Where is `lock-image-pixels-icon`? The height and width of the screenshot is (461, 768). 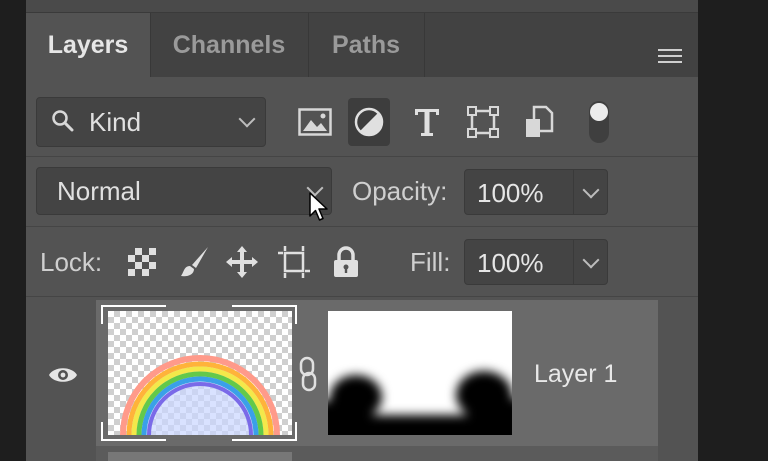
lock-image-pixels-icon is located at coordinates (194, 262).